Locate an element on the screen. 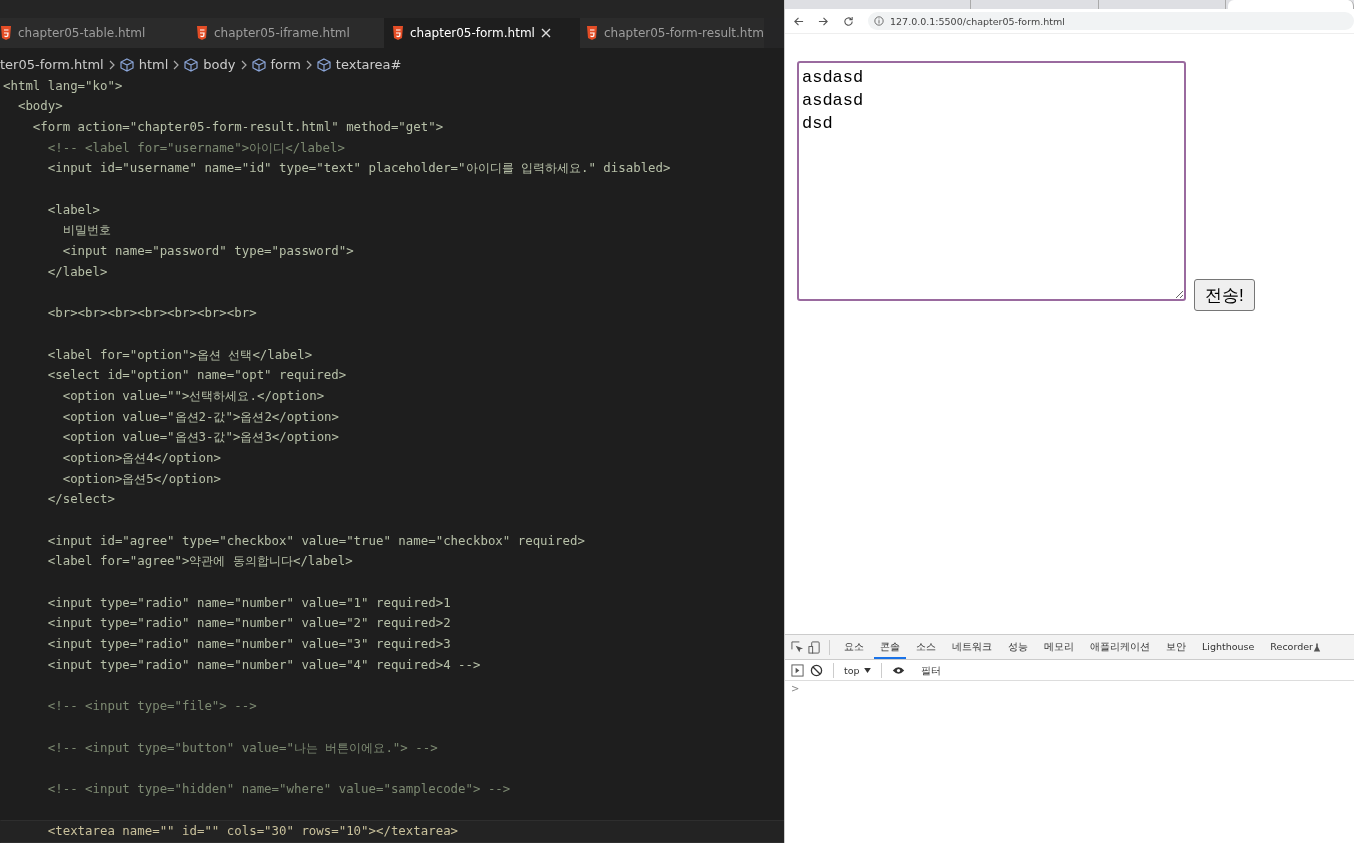 This screenshot has width=1354, height=843. editor-tab: chapter05-form-result.htm is located at coordinates (672, 32).